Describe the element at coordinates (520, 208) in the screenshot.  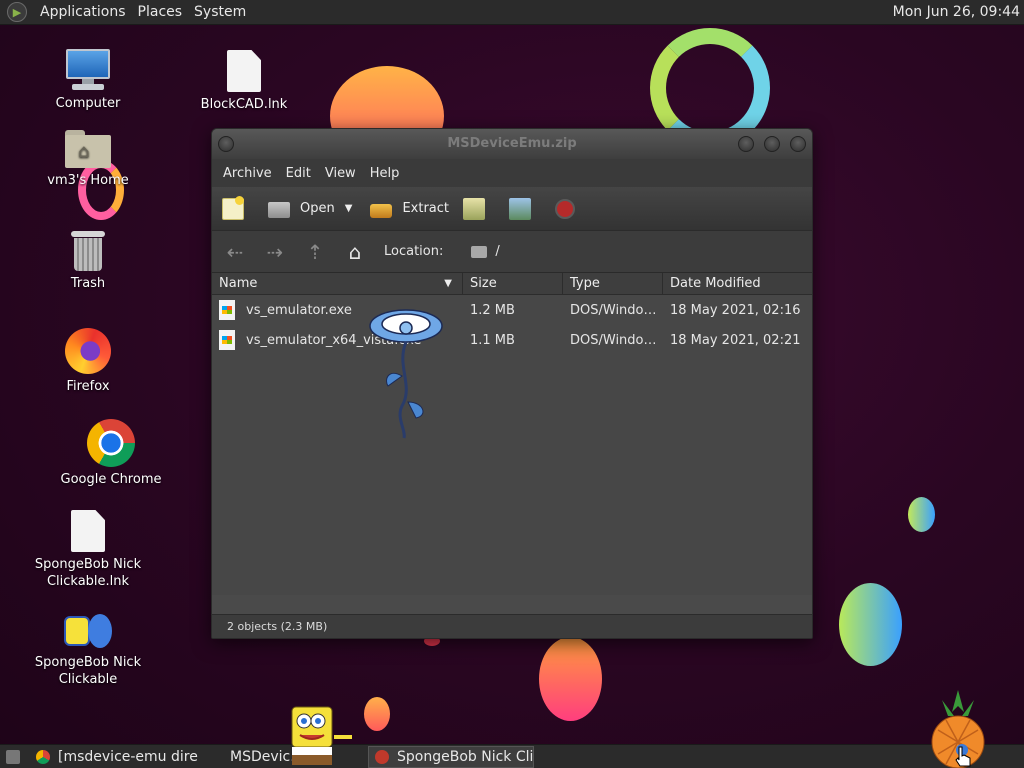
I see `add-folder-icon` at that location.